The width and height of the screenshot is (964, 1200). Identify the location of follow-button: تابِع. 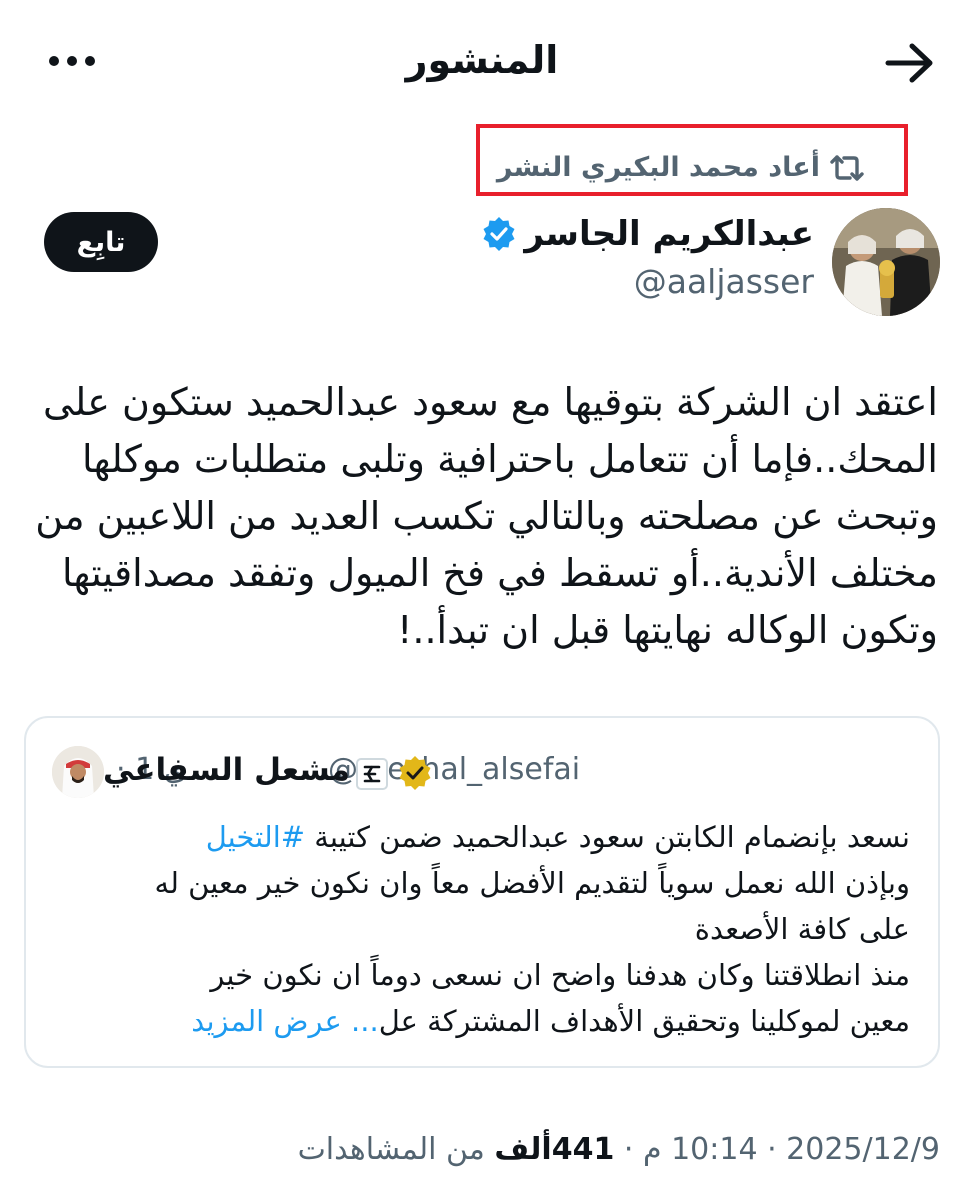
(101, 242).